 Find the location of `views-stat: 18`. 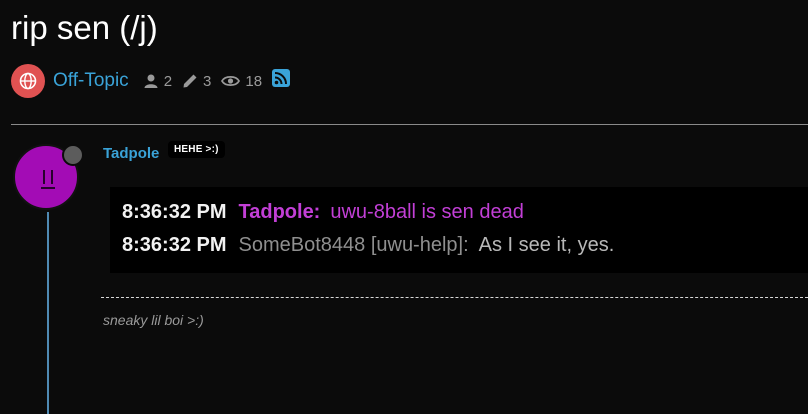

views-stat: 18 is located at coordinates (241, 81).